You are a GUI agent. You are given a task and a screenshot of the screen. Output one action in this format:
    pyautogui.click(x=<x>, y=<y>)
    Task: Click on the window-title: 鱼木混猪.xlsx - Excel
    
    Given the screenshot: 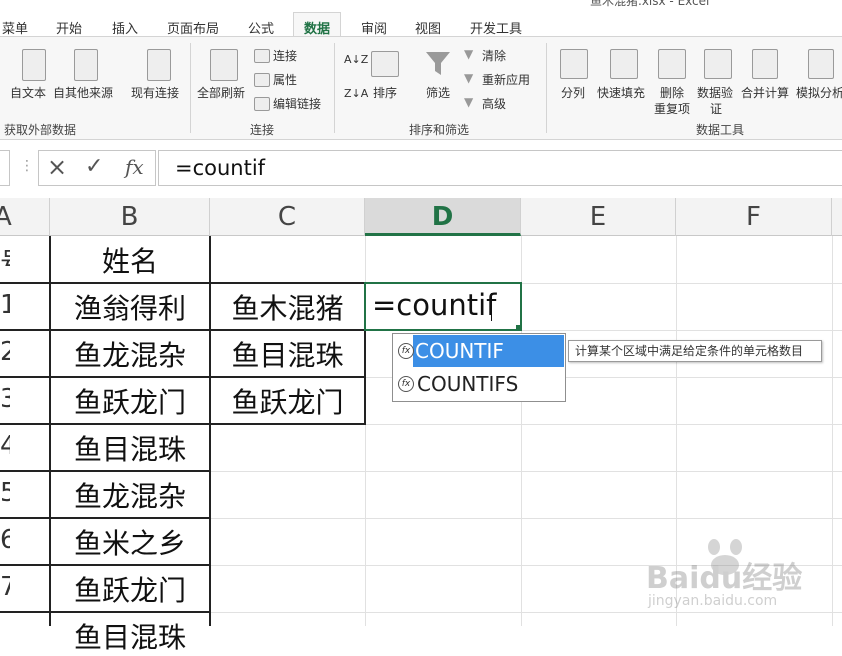 What is the action you would take?
    pyautogui.click(x=650, y=4)
    